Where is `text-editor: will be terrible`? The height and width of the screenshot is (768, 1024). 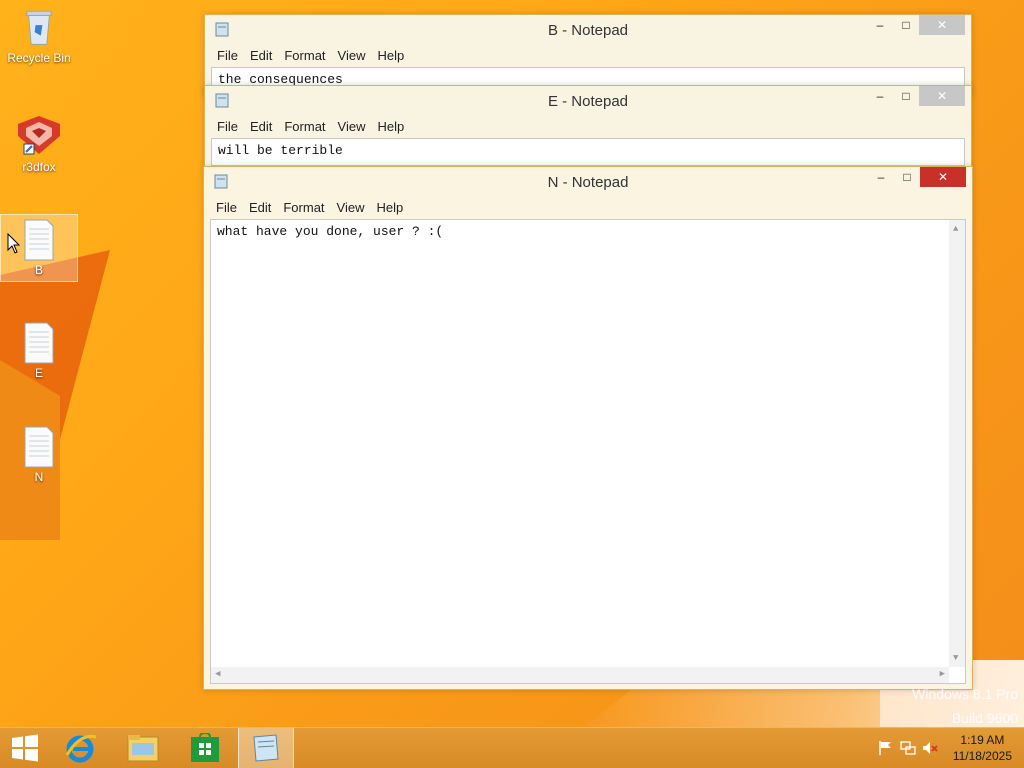
text-editor: will be terrible is located at coordinates (588, 152).